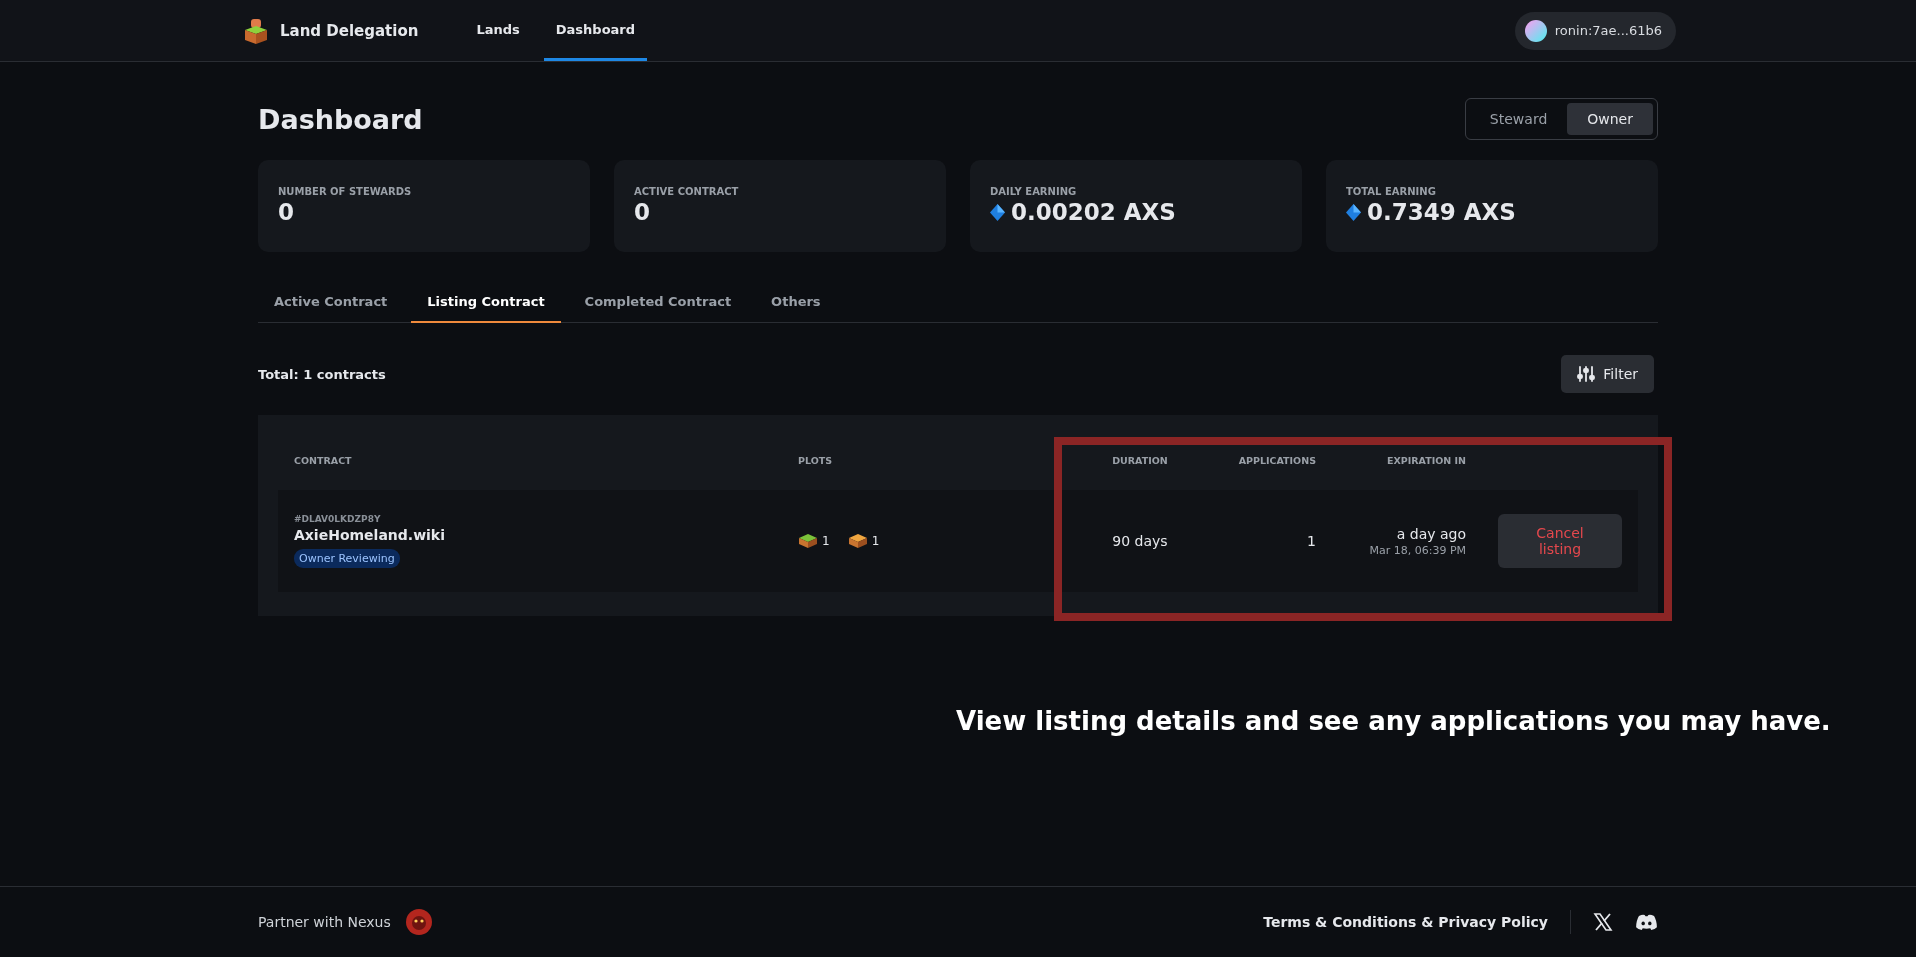 This screenshot has height=957, width=1916. I want to click on tab: Others, so click(796, 302).